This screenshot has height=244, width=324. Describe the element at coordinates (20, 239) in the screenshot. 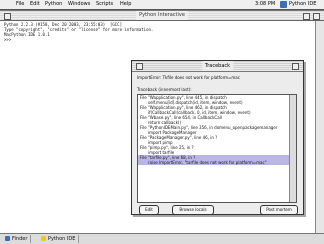

I see `finder-tab-label: Finder` at that location.